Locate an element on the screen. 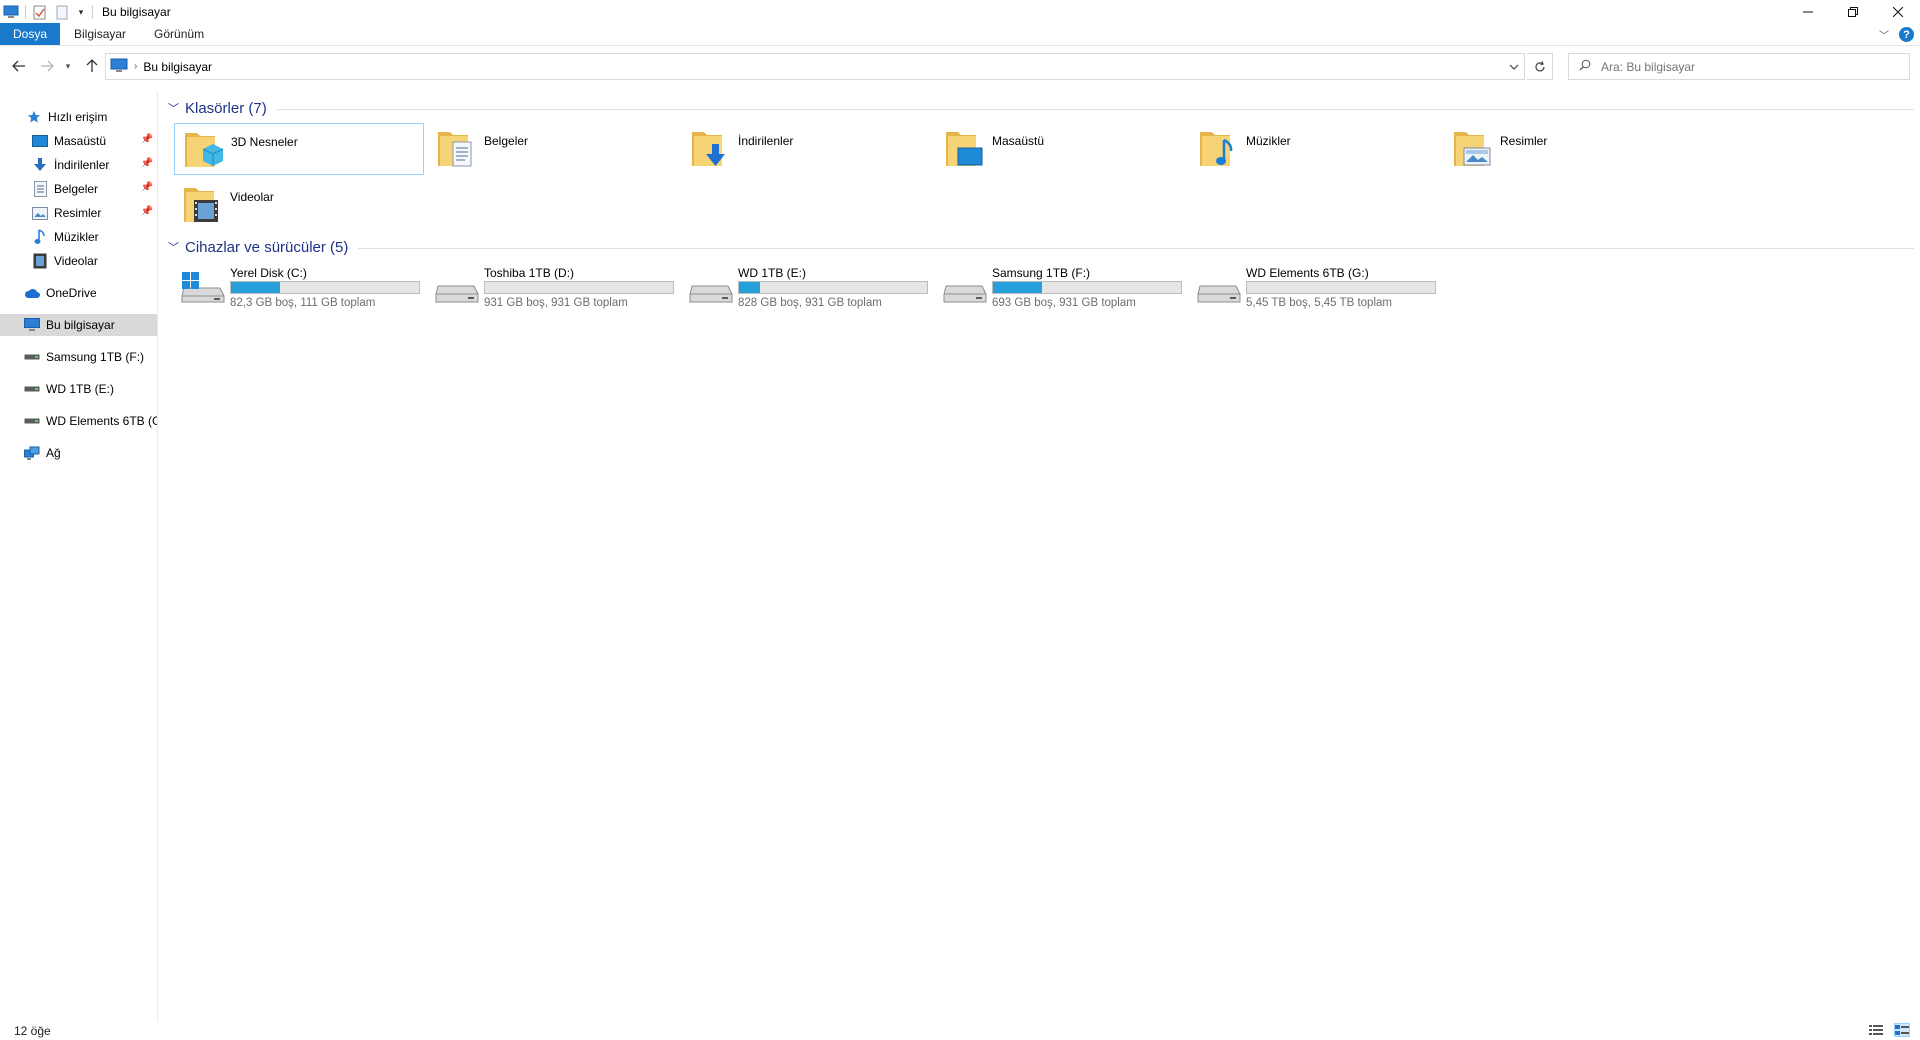 Image resolution: width=1920 pixels, height=1040 pixels. tab-dosya: Dosya is located at coordinates (30, 34).